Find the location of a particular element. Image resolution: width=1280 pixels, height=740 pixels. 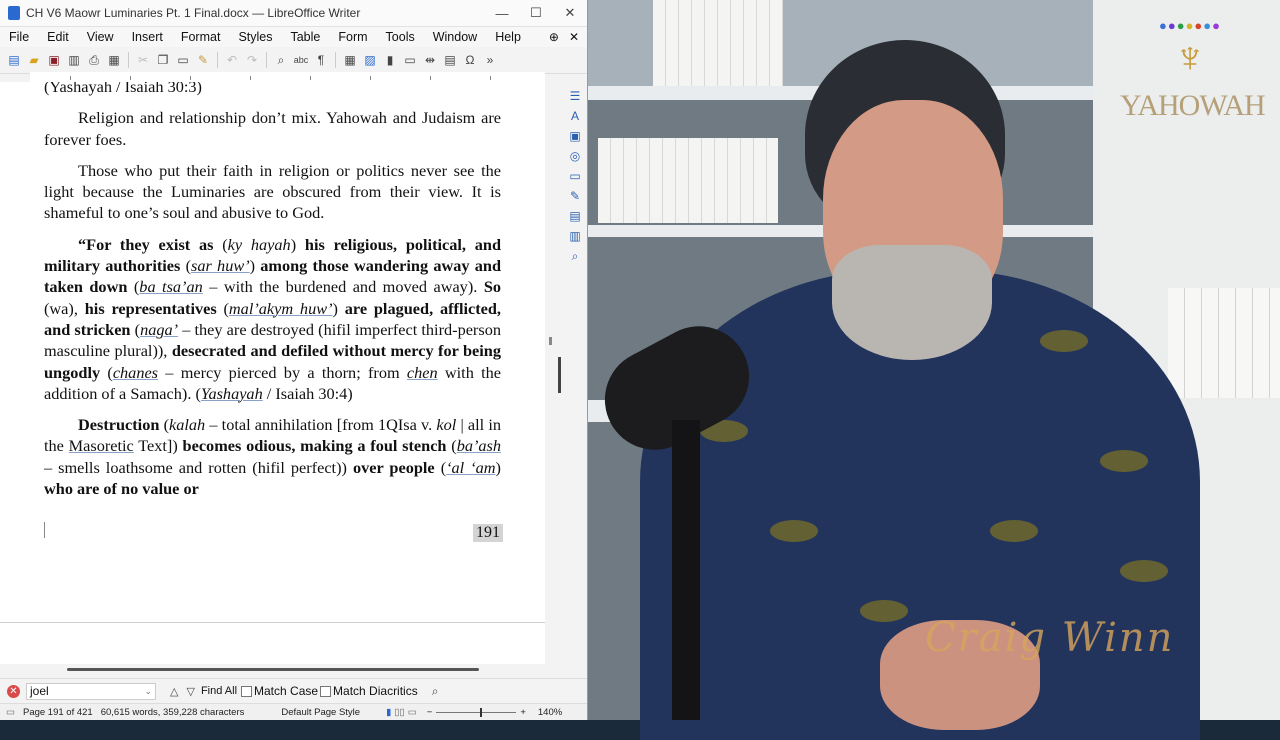

find-input: joel ⌄ is located at coordinates (91, 691).